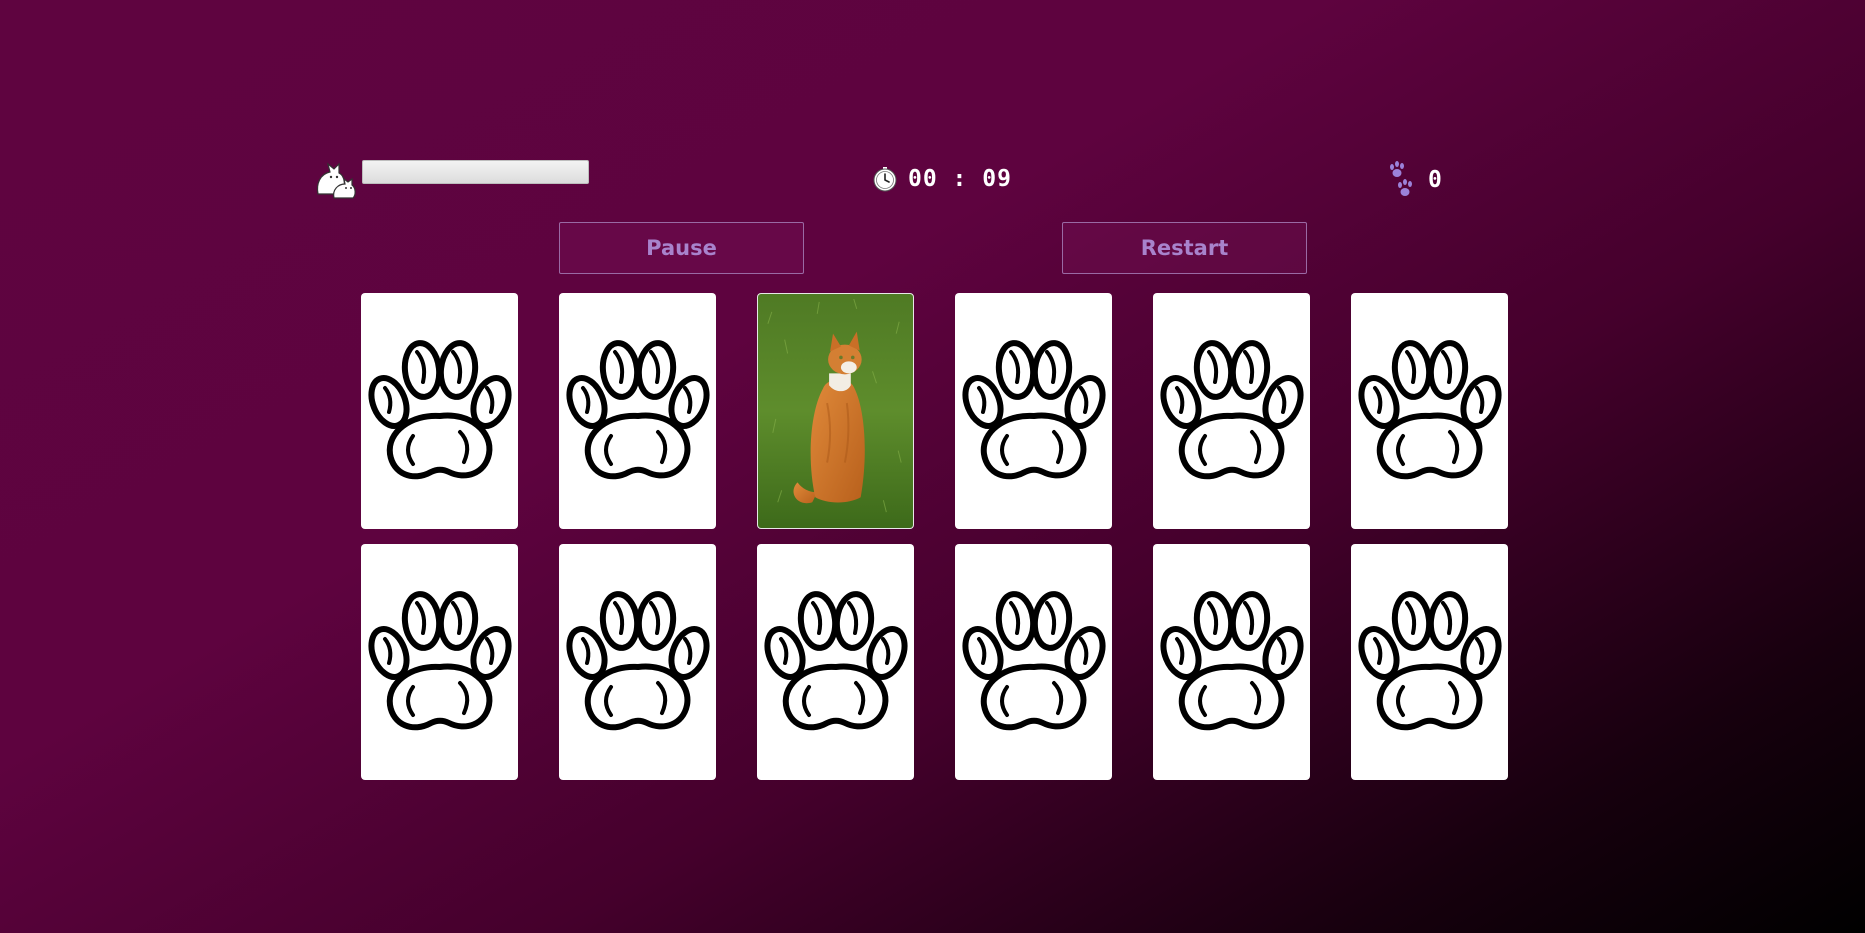  I want to click on moves-count: 0, so click(1435, 180).